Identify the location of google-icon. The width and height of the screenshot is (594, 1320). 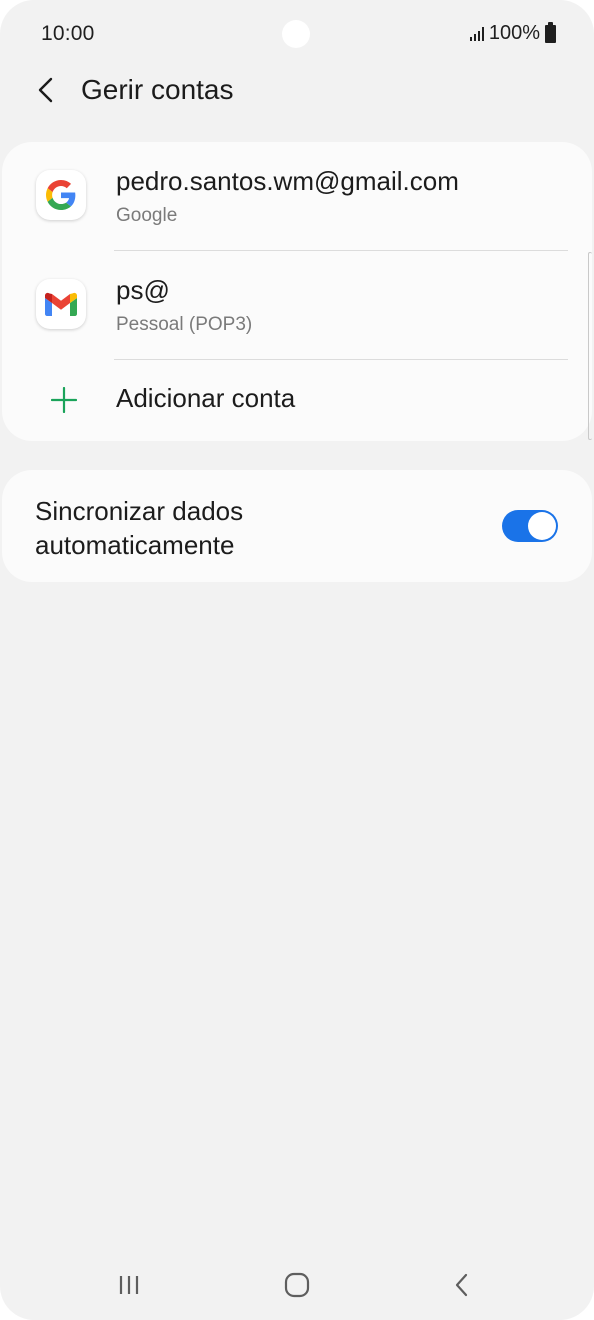
(61, 195).